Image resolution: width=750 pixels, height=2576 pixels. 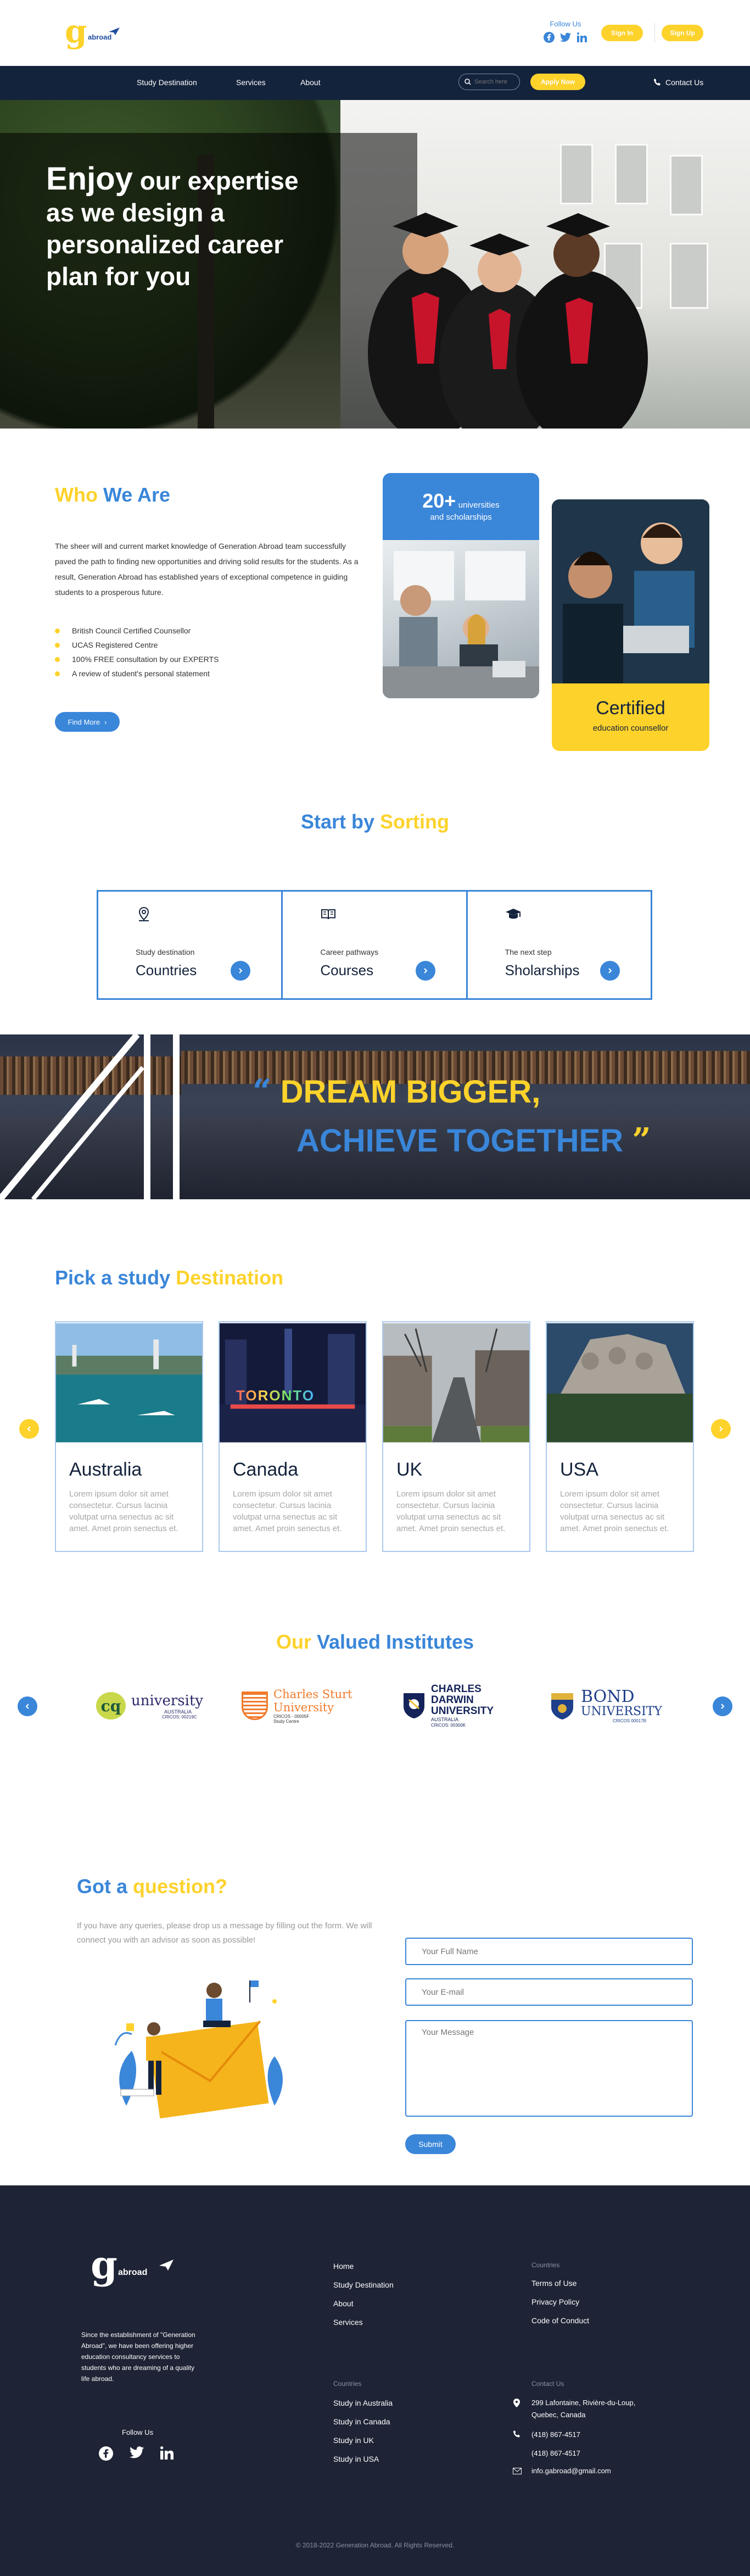 What do you see at coordinates (467, 82) in the screenshot?
I see `search-icon` at bounding box center [467, 82].